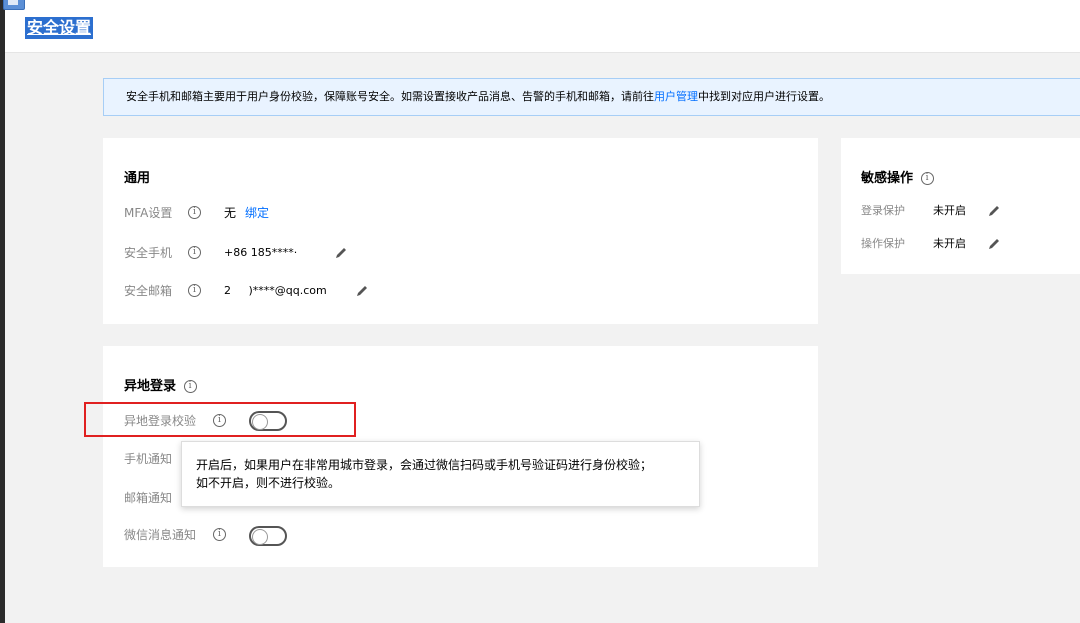 Image resolution: width=1080 pixels, height=623 pixels. I want to click on remote-title-text: 异地登录, so click(150, 386).